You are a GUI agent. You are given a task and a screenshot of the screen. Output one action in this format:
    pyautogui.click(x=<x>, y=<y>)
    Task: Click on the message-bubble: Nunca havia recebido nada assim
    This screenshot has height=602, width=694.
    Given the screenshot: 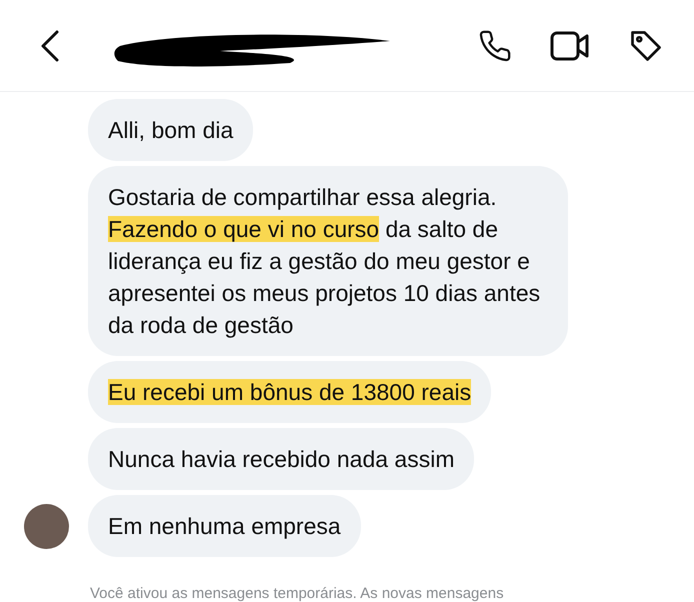 What is the action you would take?
    pyautogui.click(x=281, y=459)
    